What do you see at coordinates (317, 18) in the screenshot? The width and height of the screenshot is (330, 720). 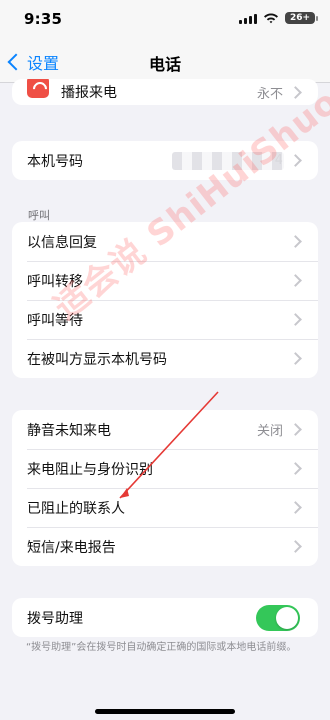 I see `battery-tip` at bounding box center [317, 18].